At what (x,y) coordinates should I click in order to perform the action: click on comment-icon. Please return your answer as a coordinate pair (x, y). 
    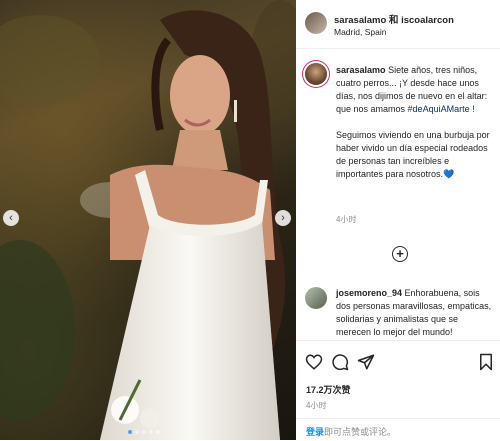
    Looking at the image, I should click on (340, 362).